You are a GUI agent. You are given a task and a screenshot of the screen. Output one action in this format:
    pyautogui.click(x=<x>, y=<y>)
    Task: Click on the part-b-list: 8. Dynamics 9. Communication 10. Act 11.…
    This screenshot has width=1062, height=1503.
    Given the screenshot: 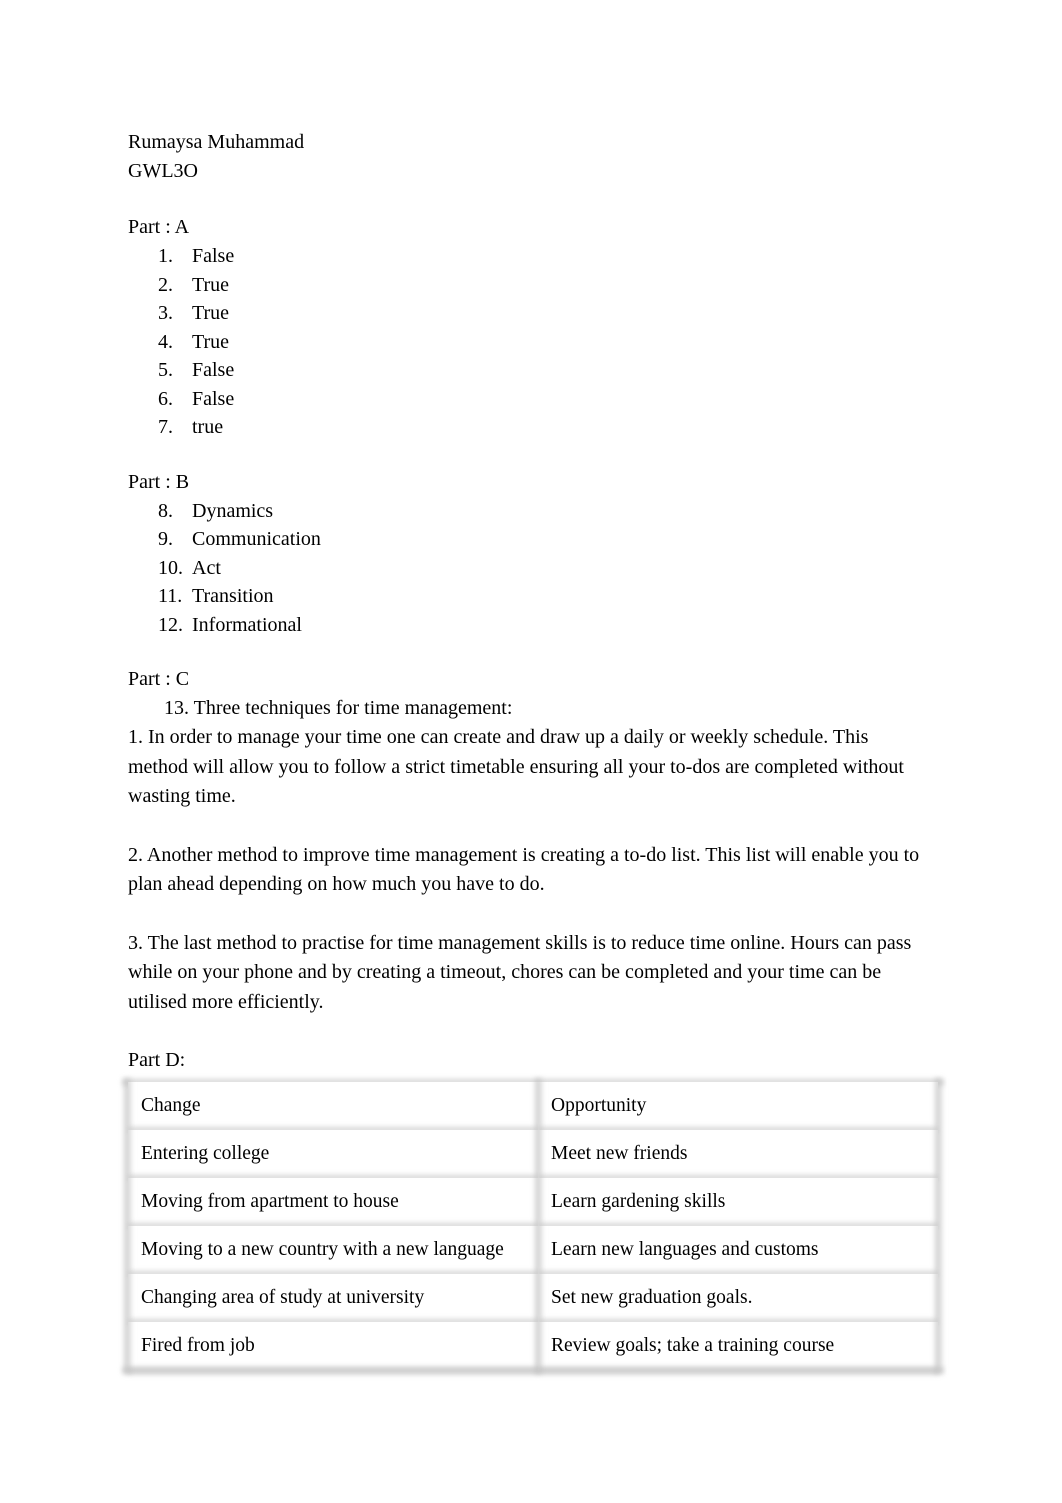 What is the action you would take?
    pyautogui.click(x=533, y=568)
    